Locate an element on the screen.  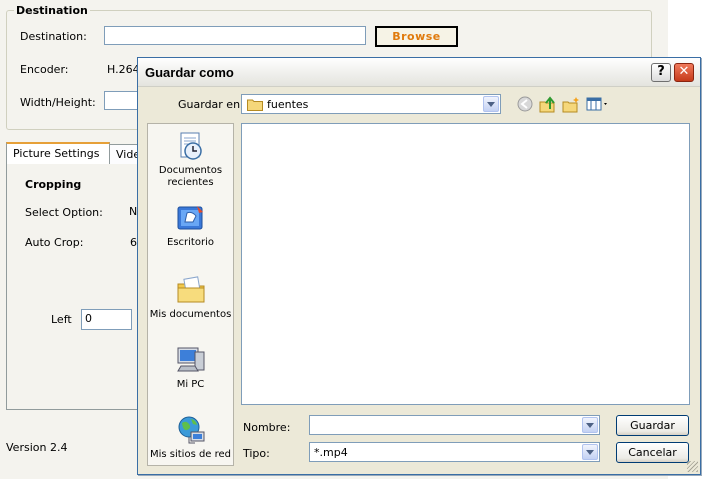
destination-legend: Destination is located at coordinates (52, 10).